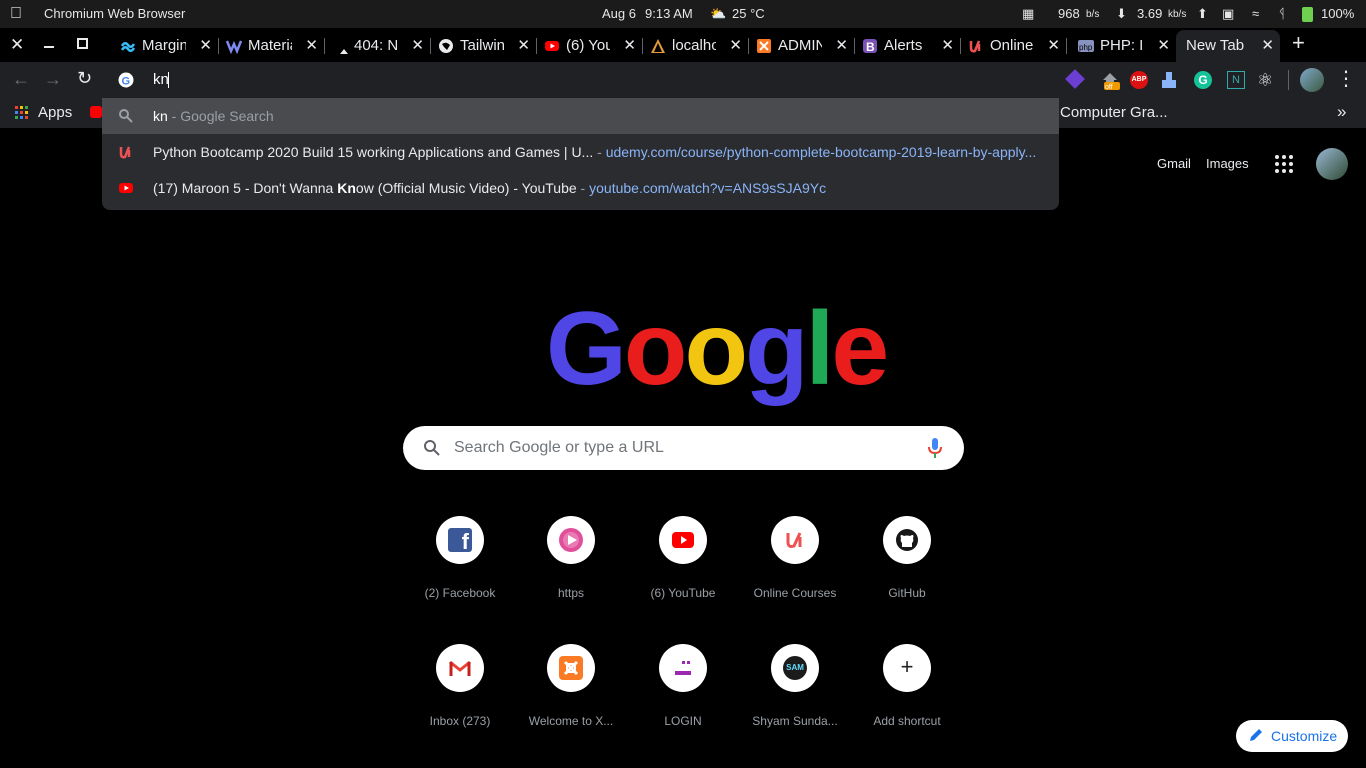 Image resolution: width=1366 pixels, height=768 pixels. I want to click on customize-button: Customize, so click(1292, 736).